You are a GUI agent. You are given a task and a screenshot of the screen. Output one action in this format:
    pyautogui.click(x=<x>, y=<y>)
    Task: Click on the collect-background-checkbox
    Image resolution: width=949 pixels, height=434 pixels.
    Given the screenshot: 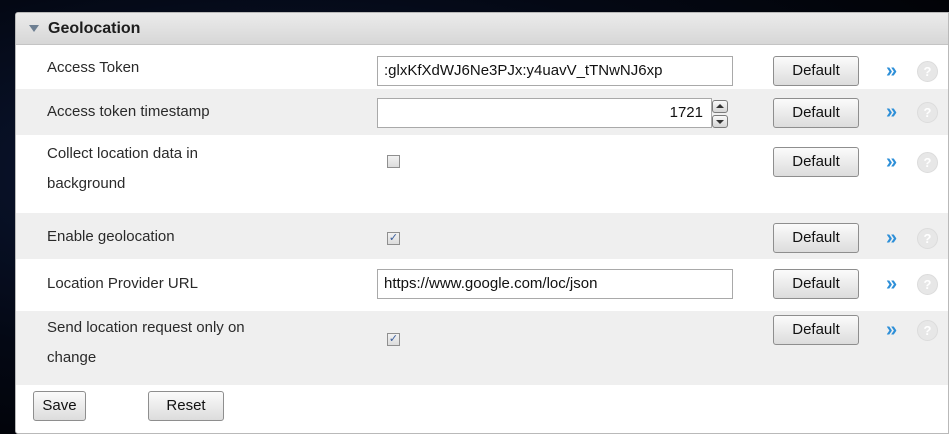 What is the action you would take?
    pyautogui.click(x=393, y=161)
    